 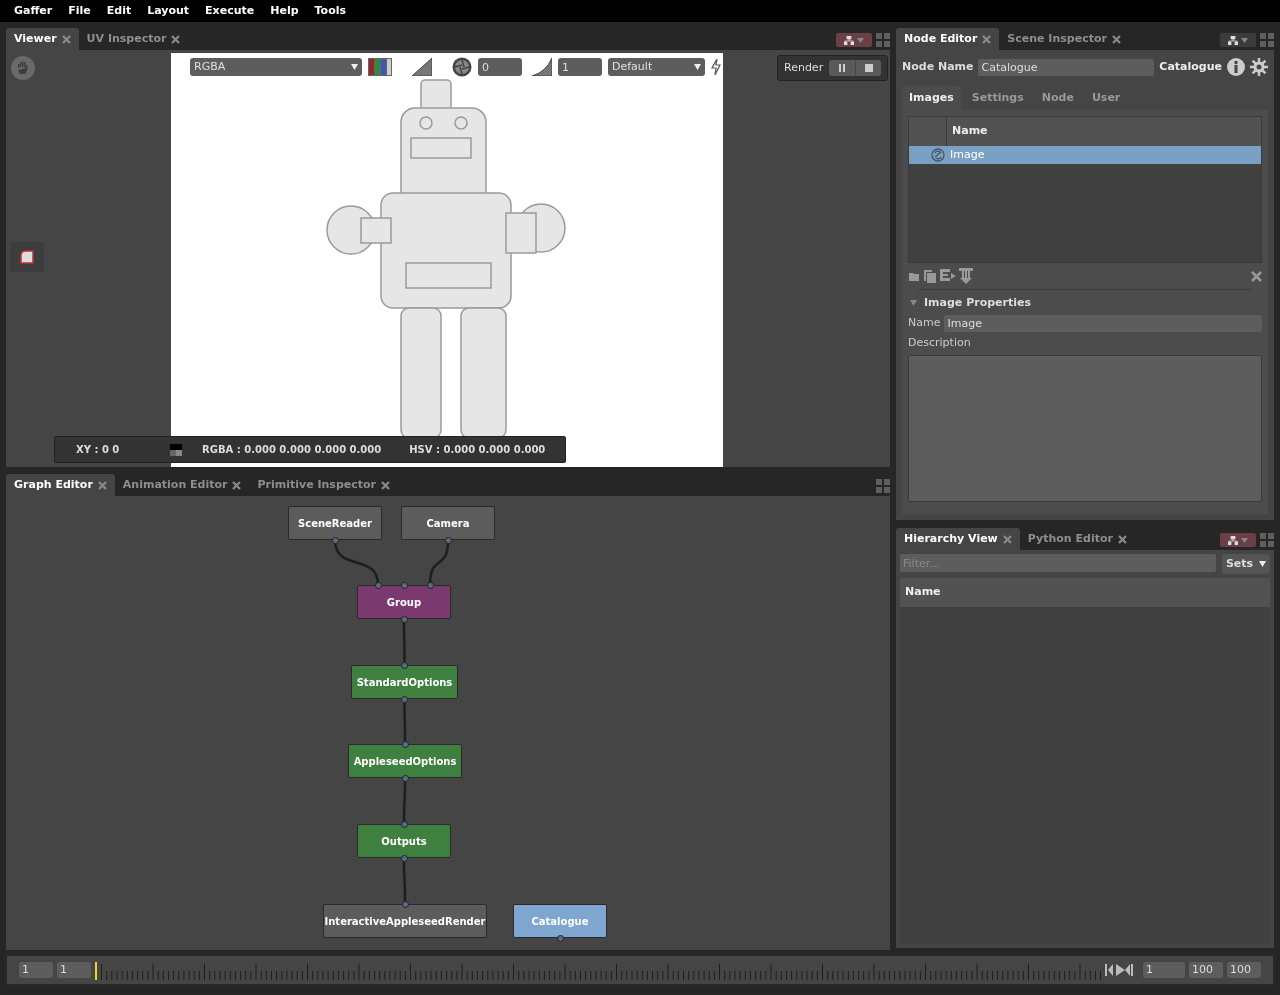 What do you see at coordinates (119, 11) in the screenshot?
I see `menu-item: Edit` at bounding box center [119, 11].